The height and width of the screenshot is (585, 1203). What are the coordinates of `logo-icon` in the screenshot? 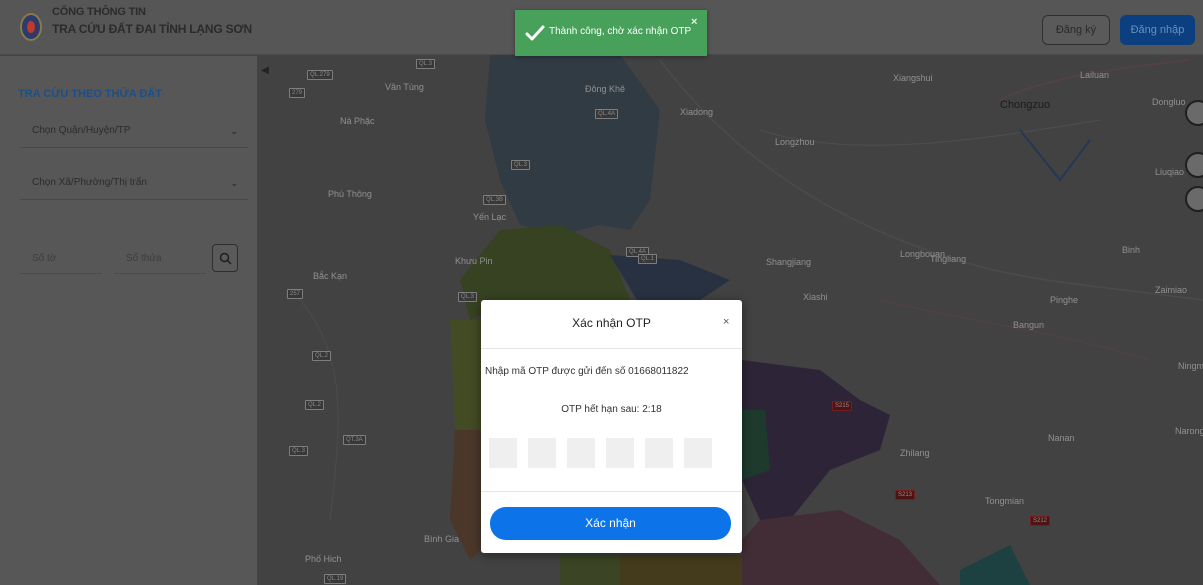 It's located at (31, 27).